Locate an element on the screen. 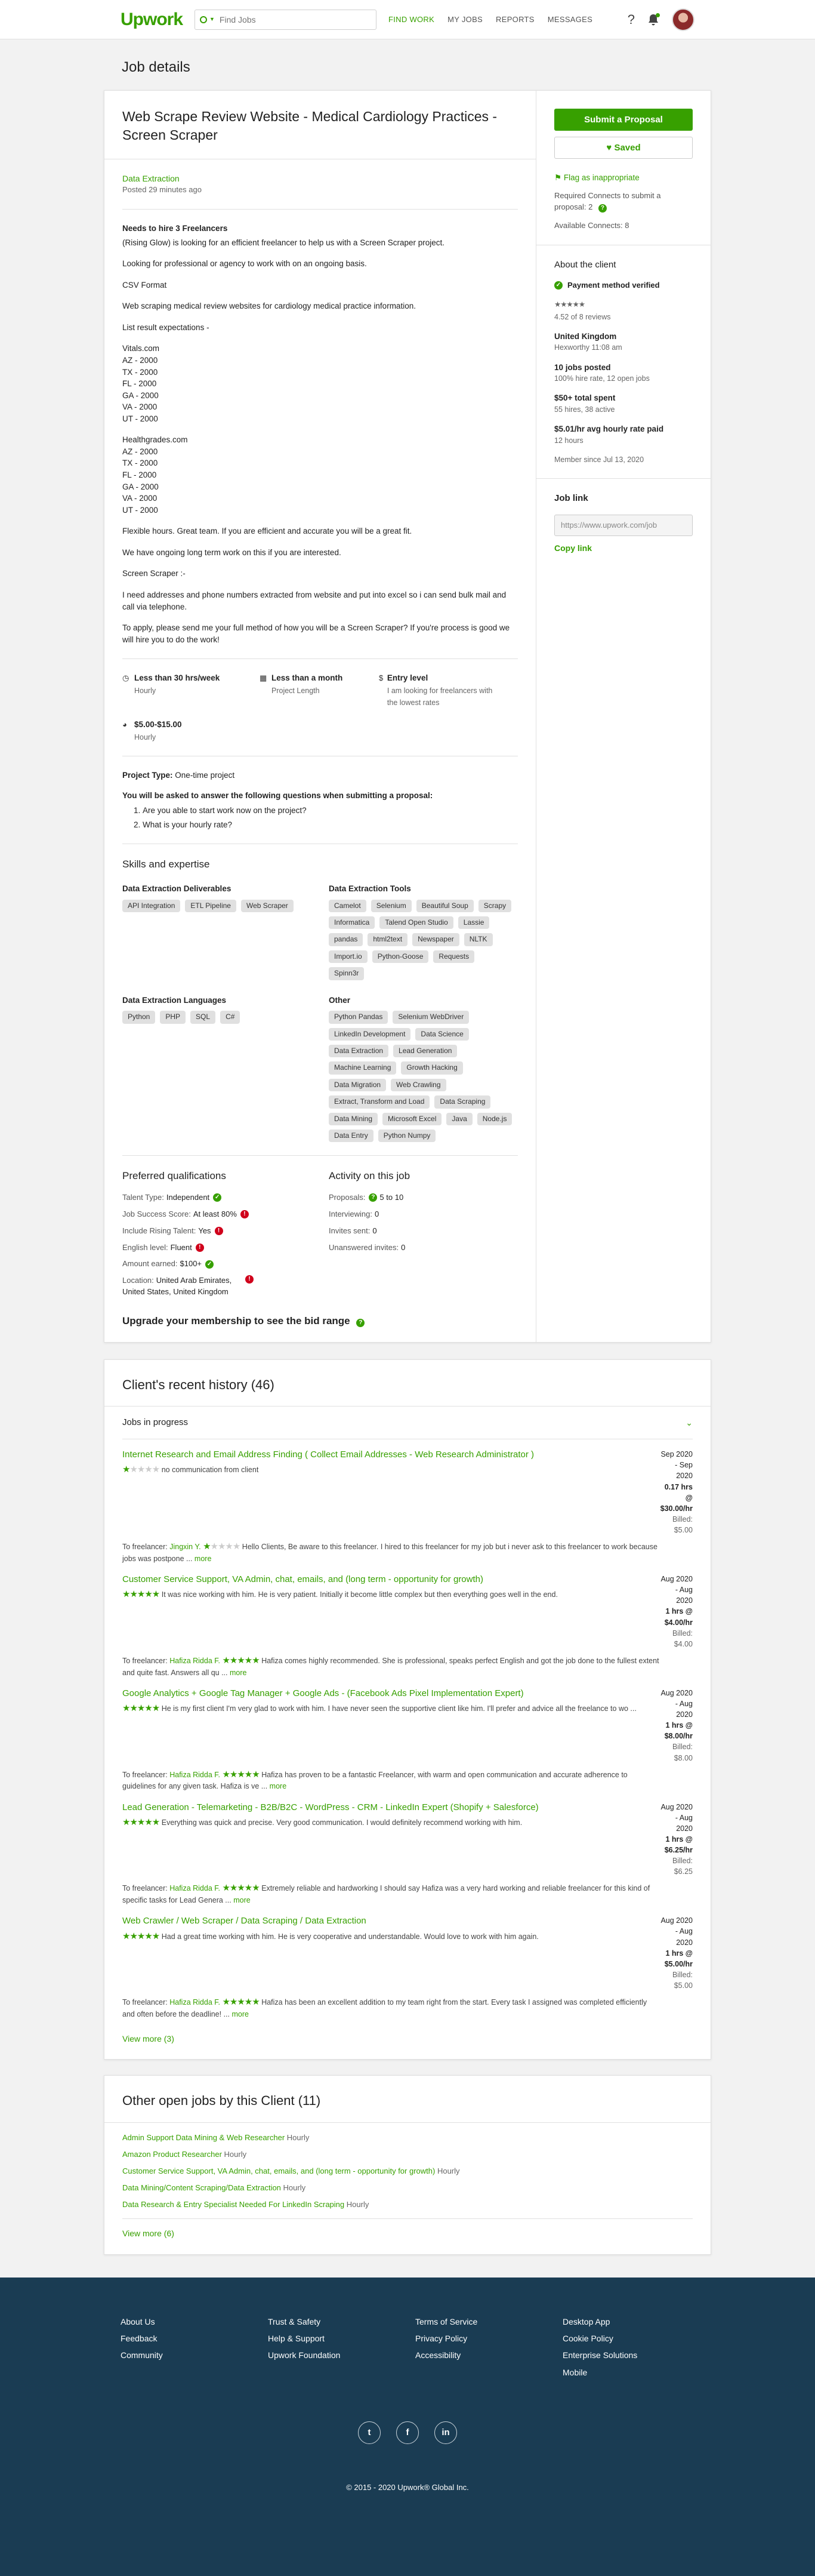 Image resolution: width=815 pixels, height=2576 pixels. nav-messages: MESSAGES is located at coordinates (570, 20).